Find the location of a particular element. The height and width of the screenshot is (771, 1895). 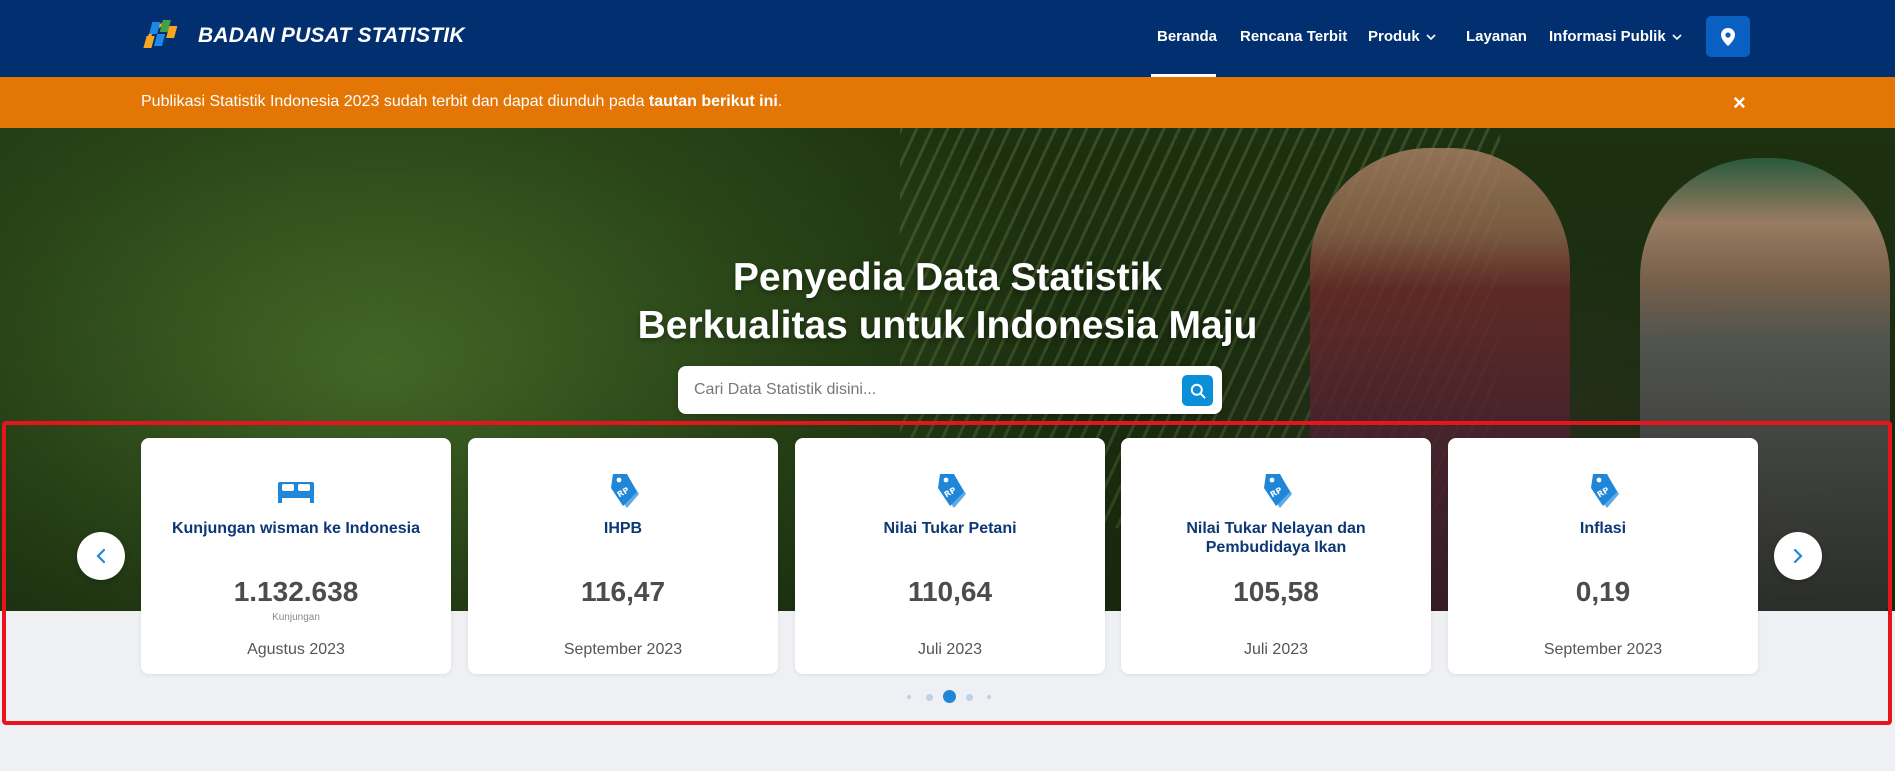

search-bar is located at coordinates (950, 390).